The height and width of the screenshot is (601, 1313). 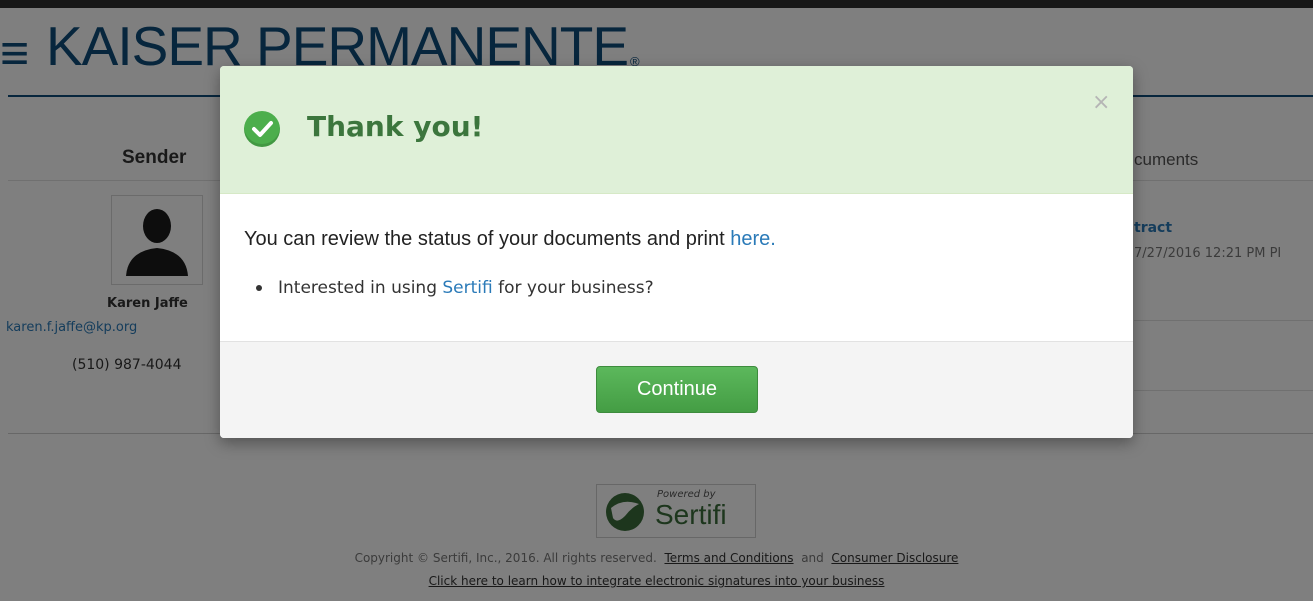 What do you see at coordinates (395, 126) in the screenshot?
I see `modal-title: Thank you!` at bounding box center [395, 126].